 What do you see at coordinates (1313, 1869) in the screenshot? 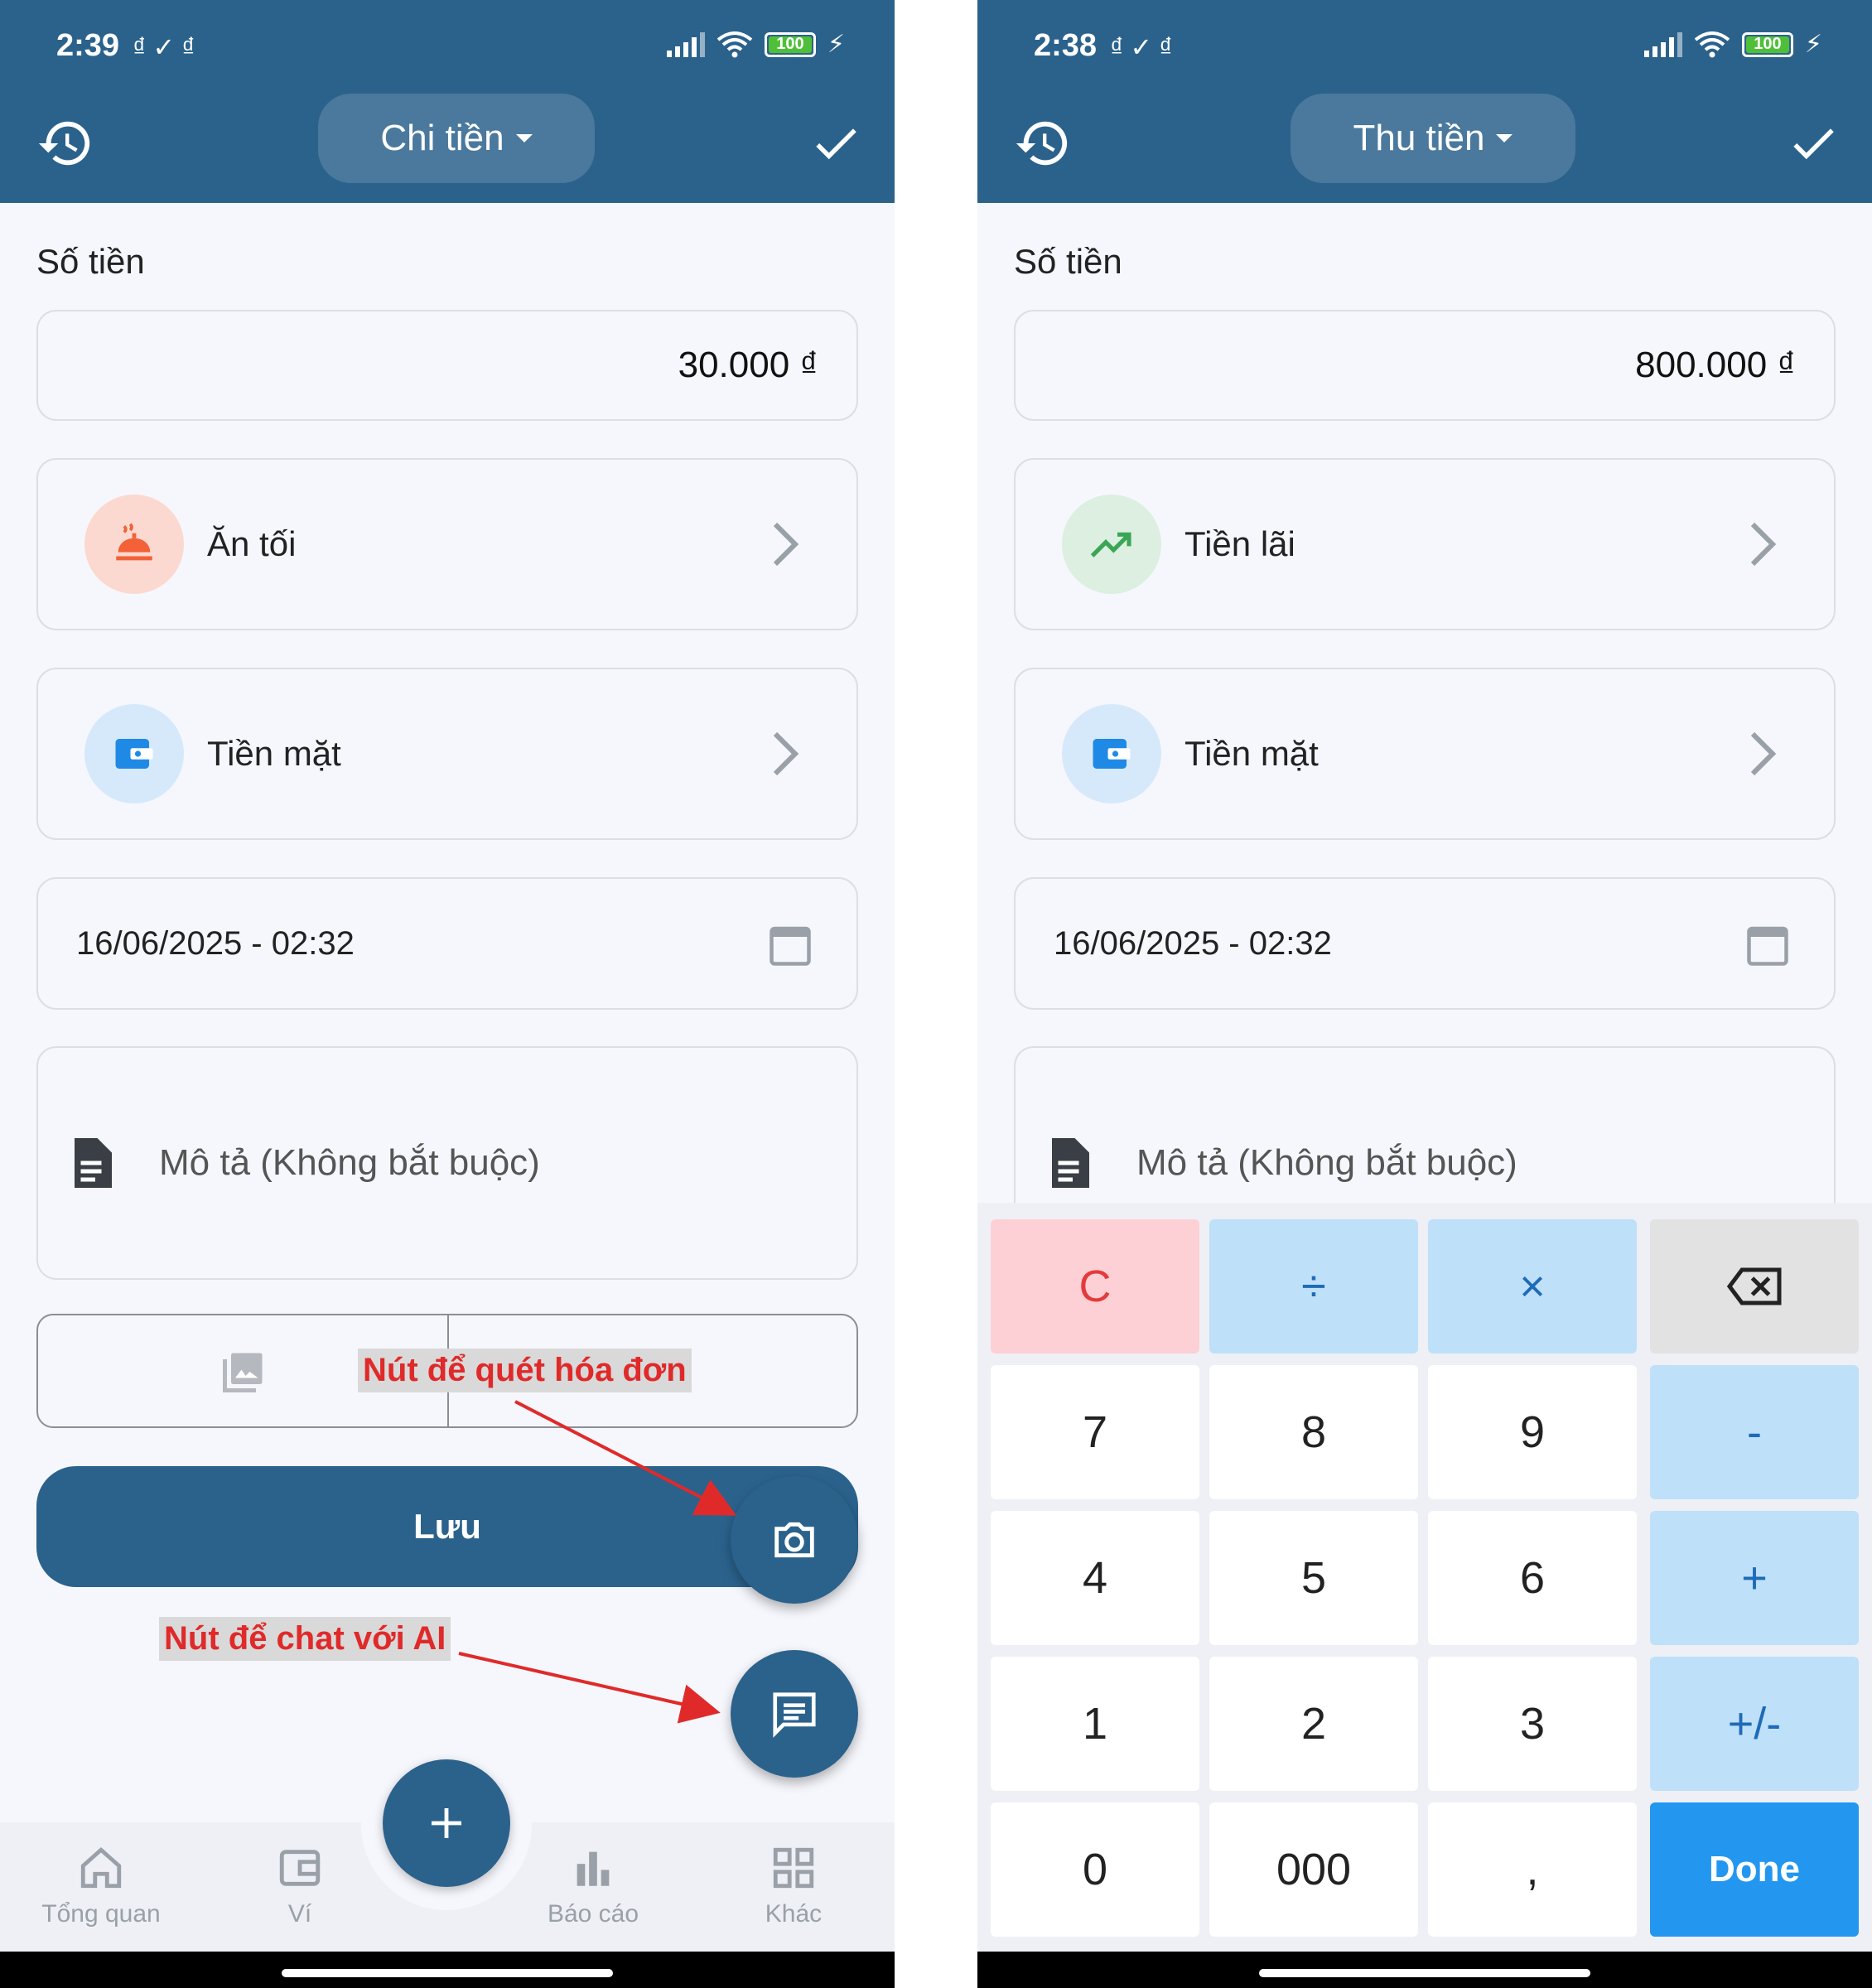
I see `key-000: 000` at bounding box center [1313, 1869].